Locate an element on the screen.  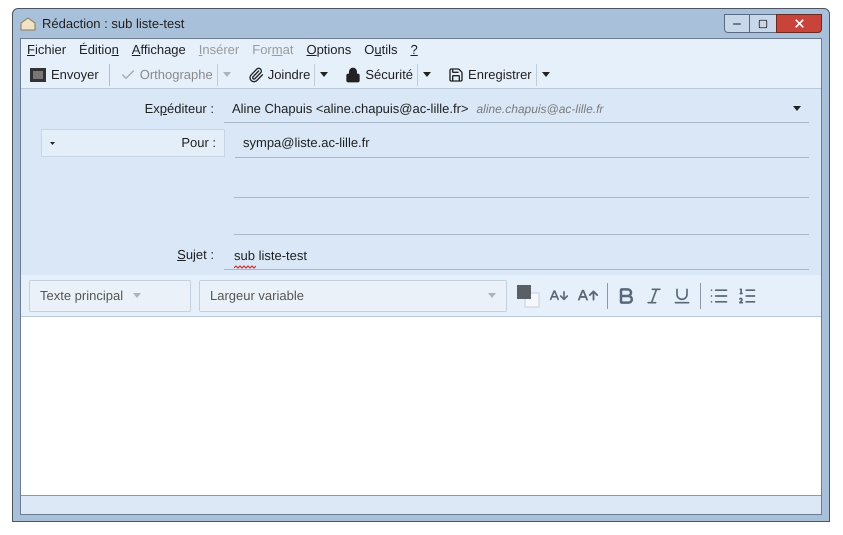
close-button is located at coordinates (799, 23).